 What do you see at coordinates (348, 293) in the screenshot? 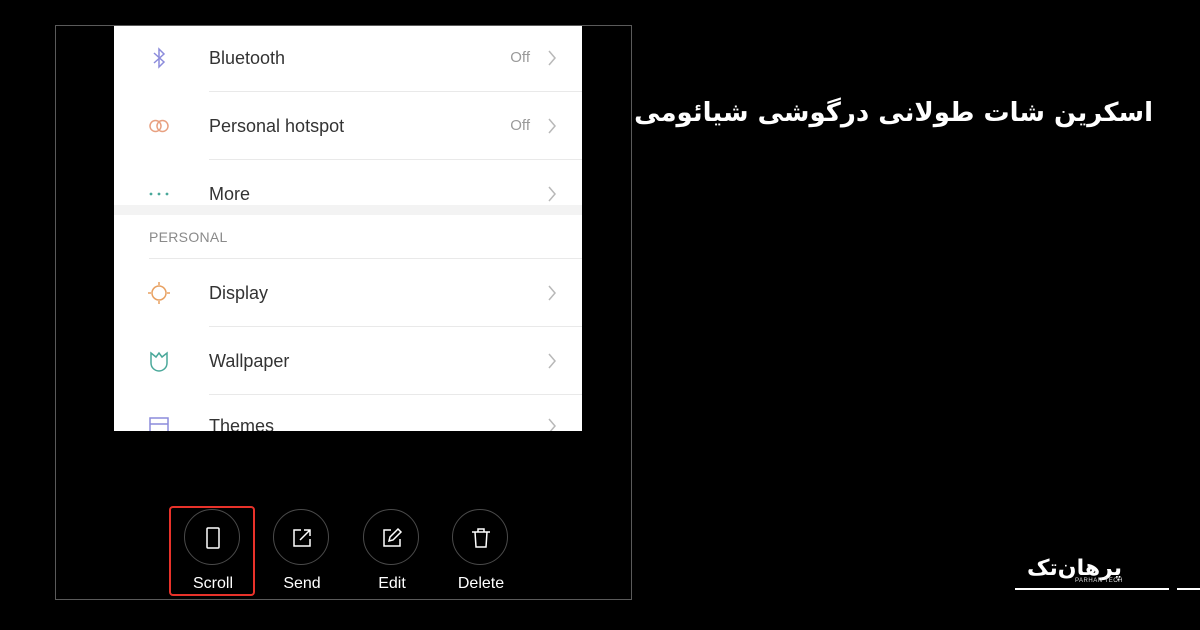
I see `settings-row-display: Display` at bounding box center [348, 293].